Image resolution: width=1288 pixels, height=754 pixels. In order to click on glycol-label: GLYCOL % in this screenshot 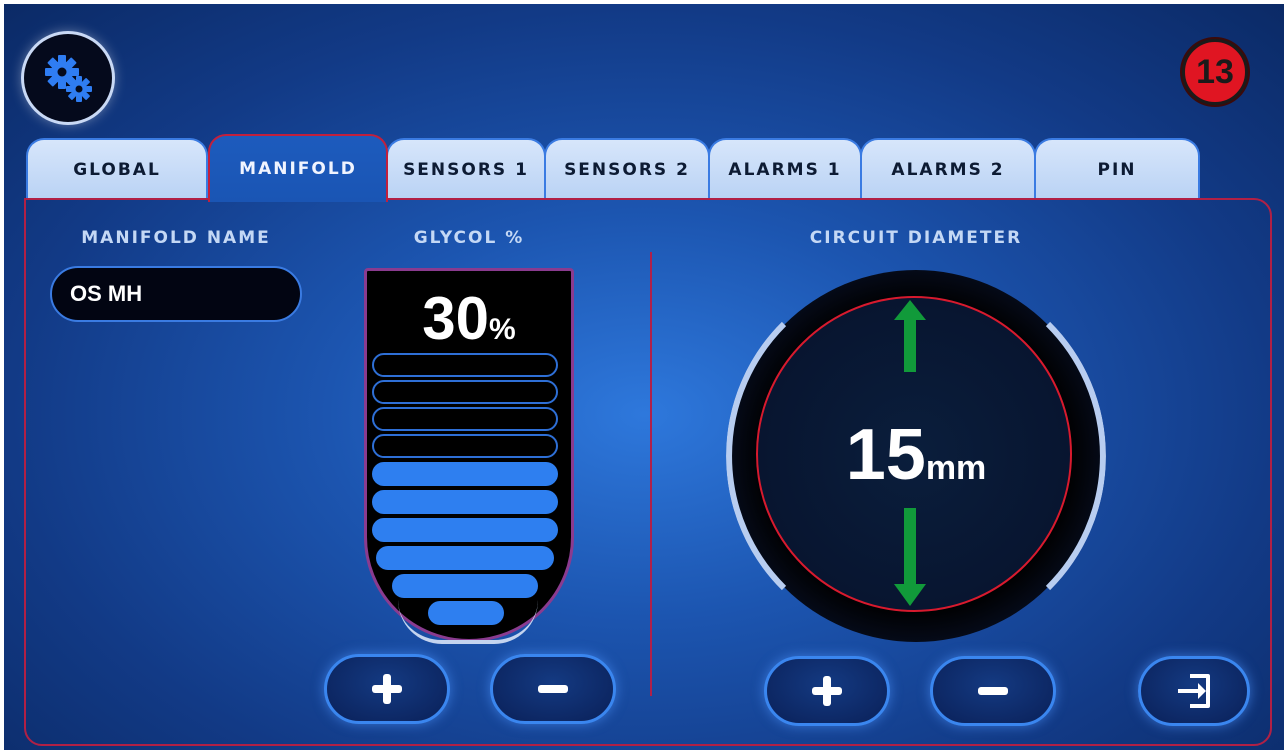, I will do `click(469, 238)`.